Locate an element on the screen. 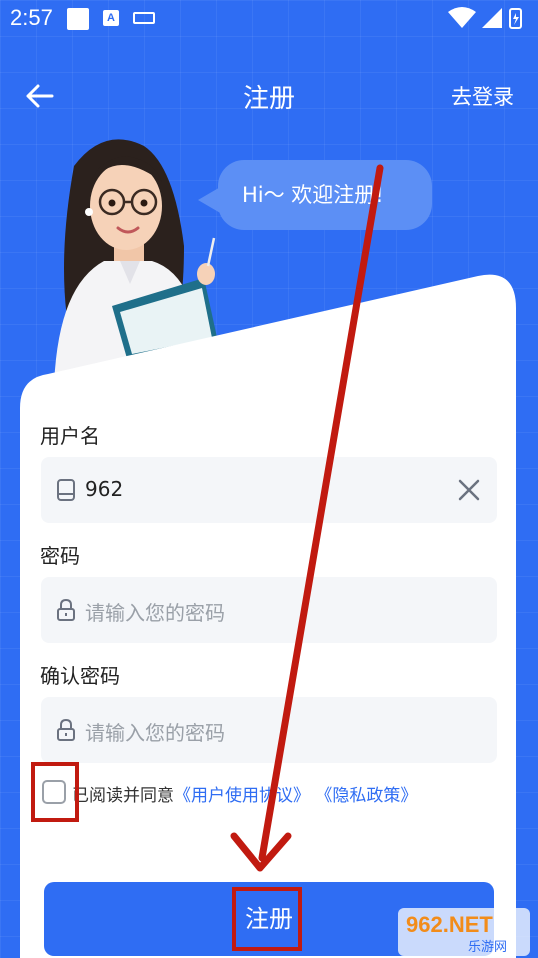 The width and height of the screenshot is (538, 958). username-label: 用户名 is located at coordinates (70, 436).